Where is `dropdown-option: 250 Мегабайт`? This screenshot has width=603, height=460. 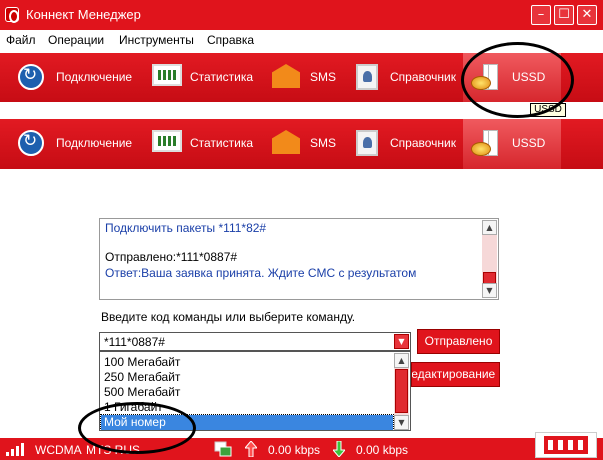 dropdown-option: 250 Мегабайт is located at coordinates (247, 377).